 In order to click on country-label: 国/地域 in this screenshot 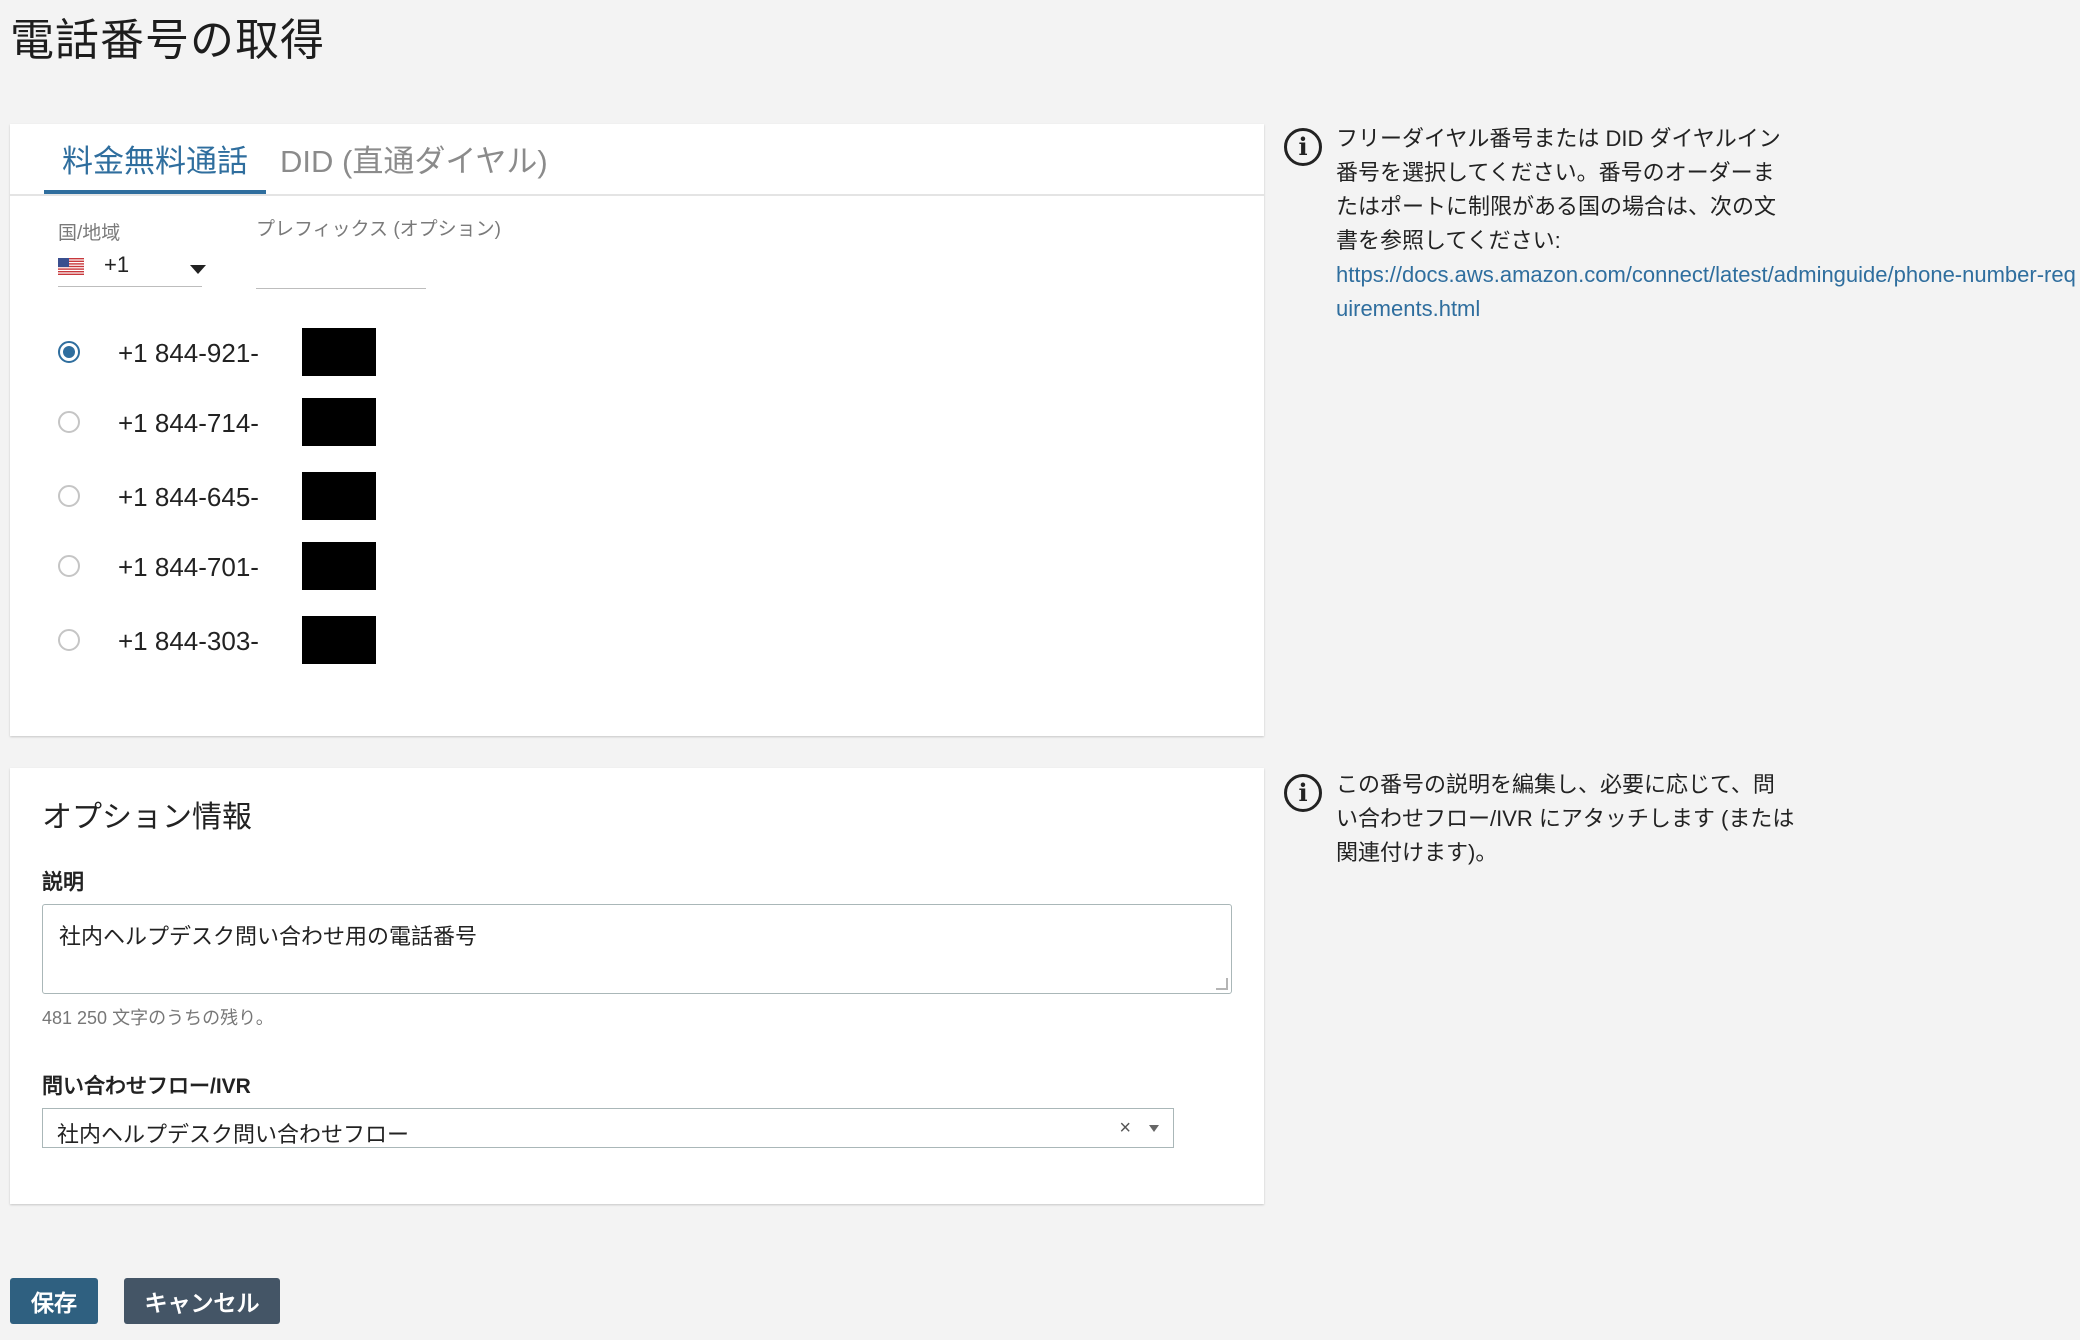, I will do `click(89, 233)`.